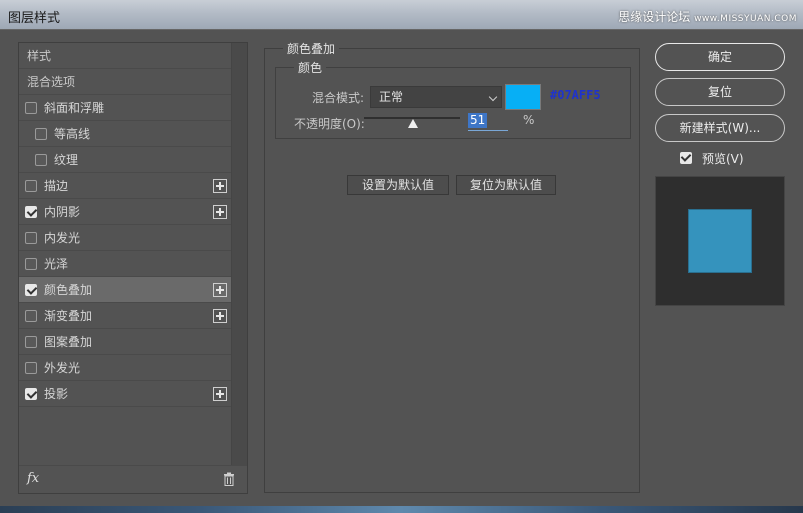 The image size is (803, 513). I want to click on style-list-item: 光泽, so click(125, 264).